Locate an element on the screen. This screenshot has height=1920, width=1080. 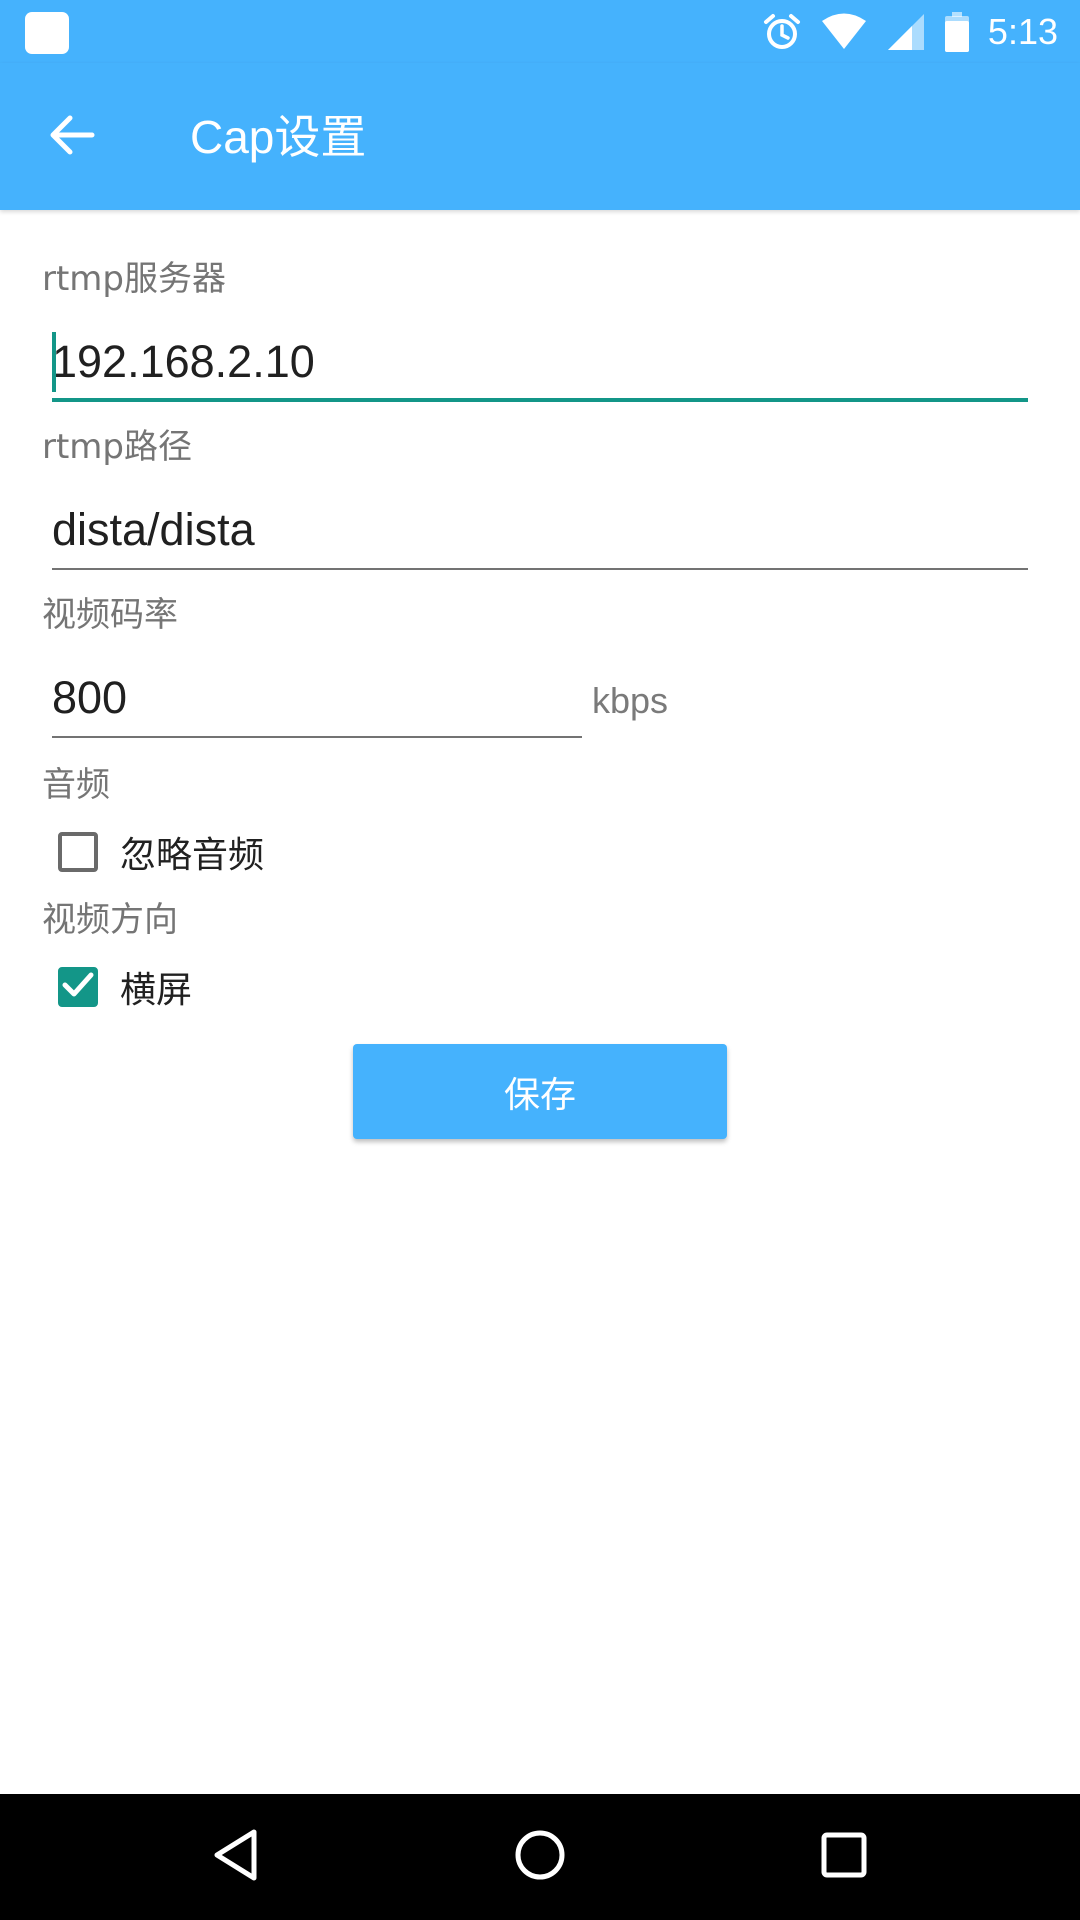
arrow-back-icon is located at coordinates (72, 137).